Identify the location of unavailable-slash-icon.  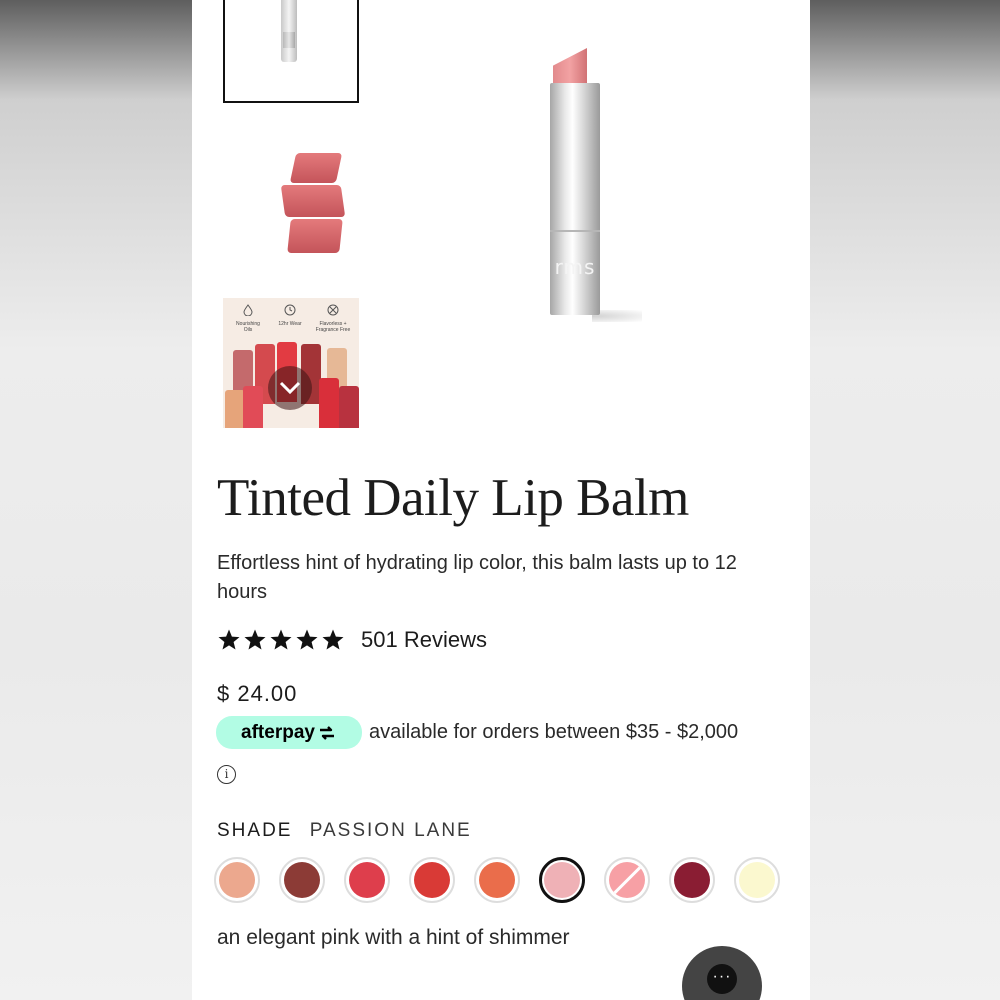
(627, 879).